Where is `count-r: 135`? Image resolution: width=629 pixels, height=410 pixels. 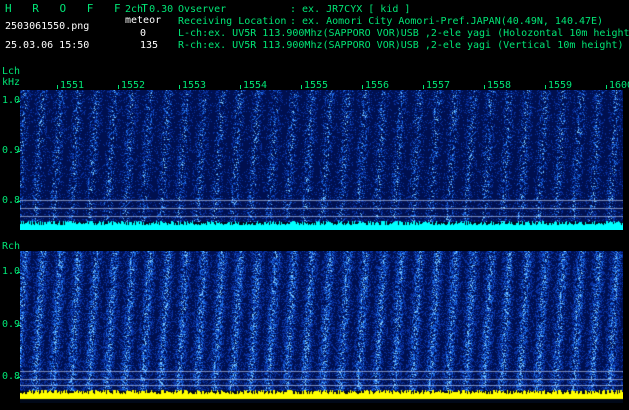 count-r: 135 is located at coordinates (149, 45).